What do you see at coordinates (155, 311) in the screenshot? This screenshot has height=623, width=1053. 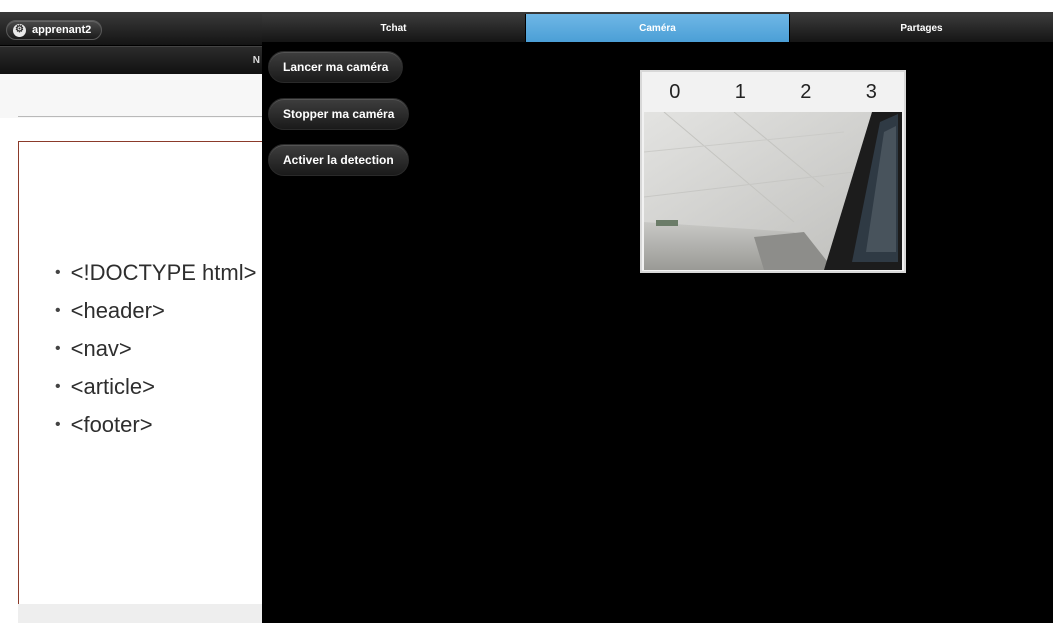 I see `list-item: <header>` at bounding box center [155, 311].